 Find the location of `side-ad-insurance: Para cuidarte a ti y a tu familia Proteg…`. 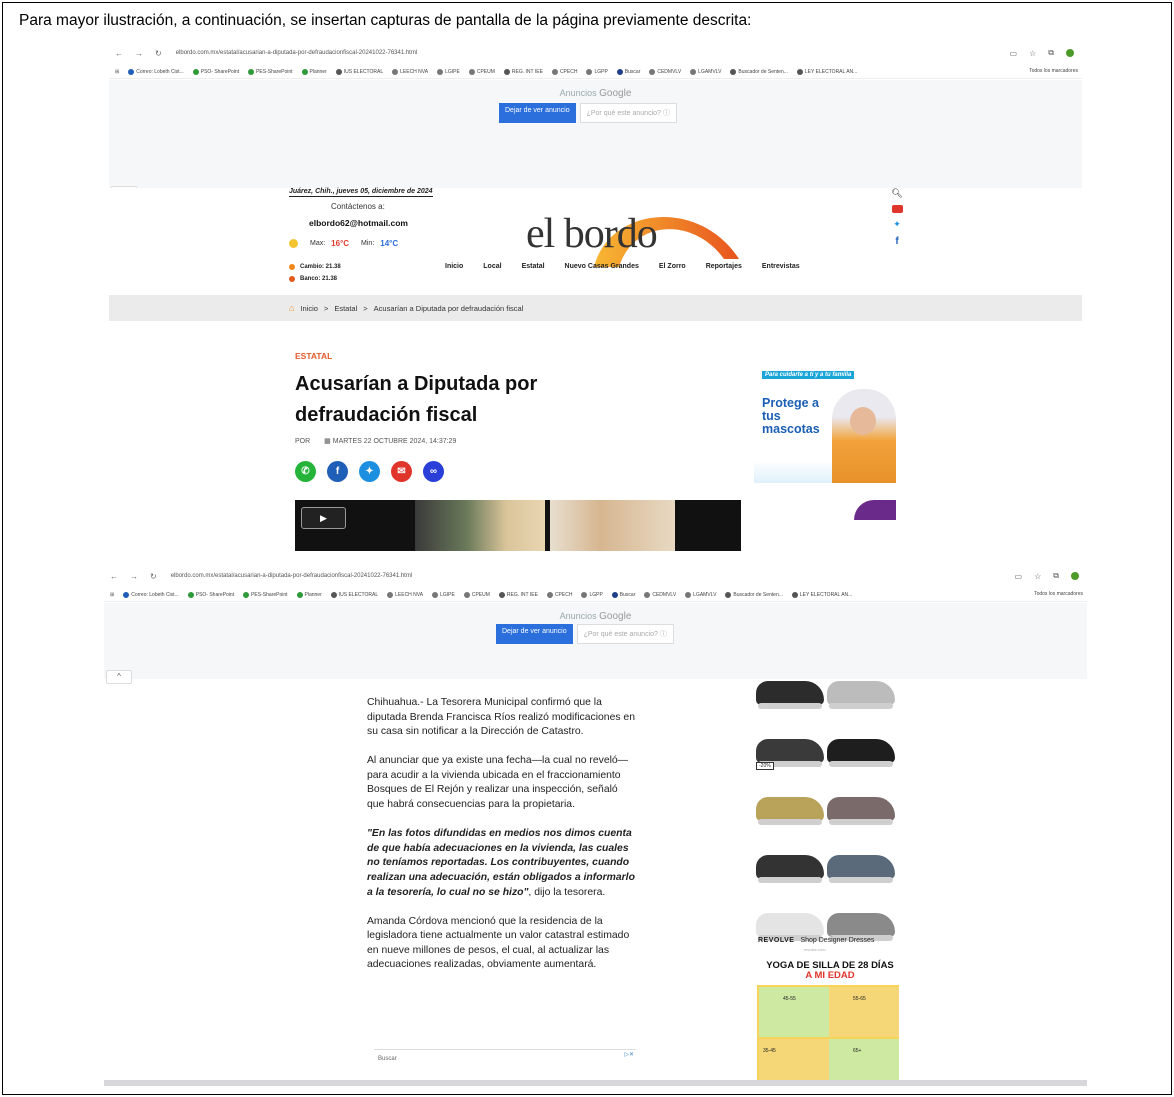

side-ad-insurance: Para cuidarte a ti y a tu familia Proteg… is located at coordinates (825, 427).